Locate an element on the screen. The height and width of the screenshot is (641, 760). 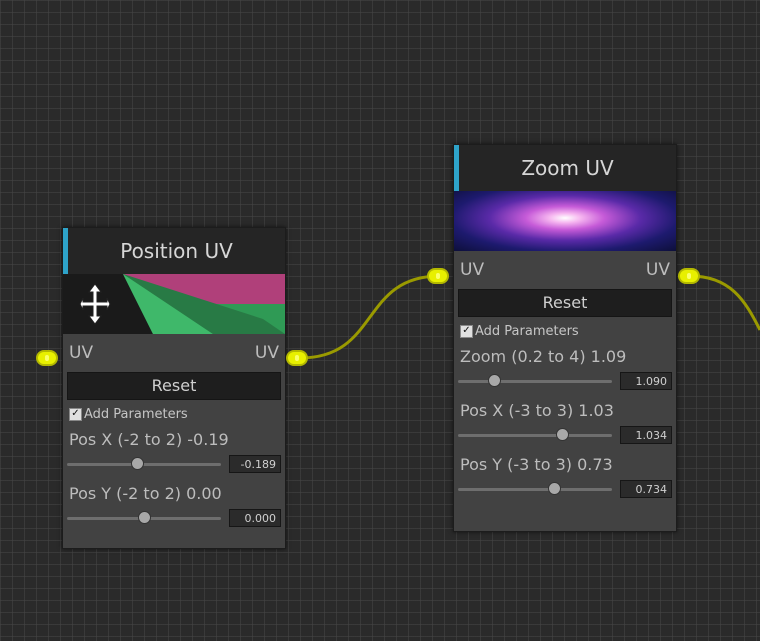
slider-zoom is located at coordinates (565, 381).